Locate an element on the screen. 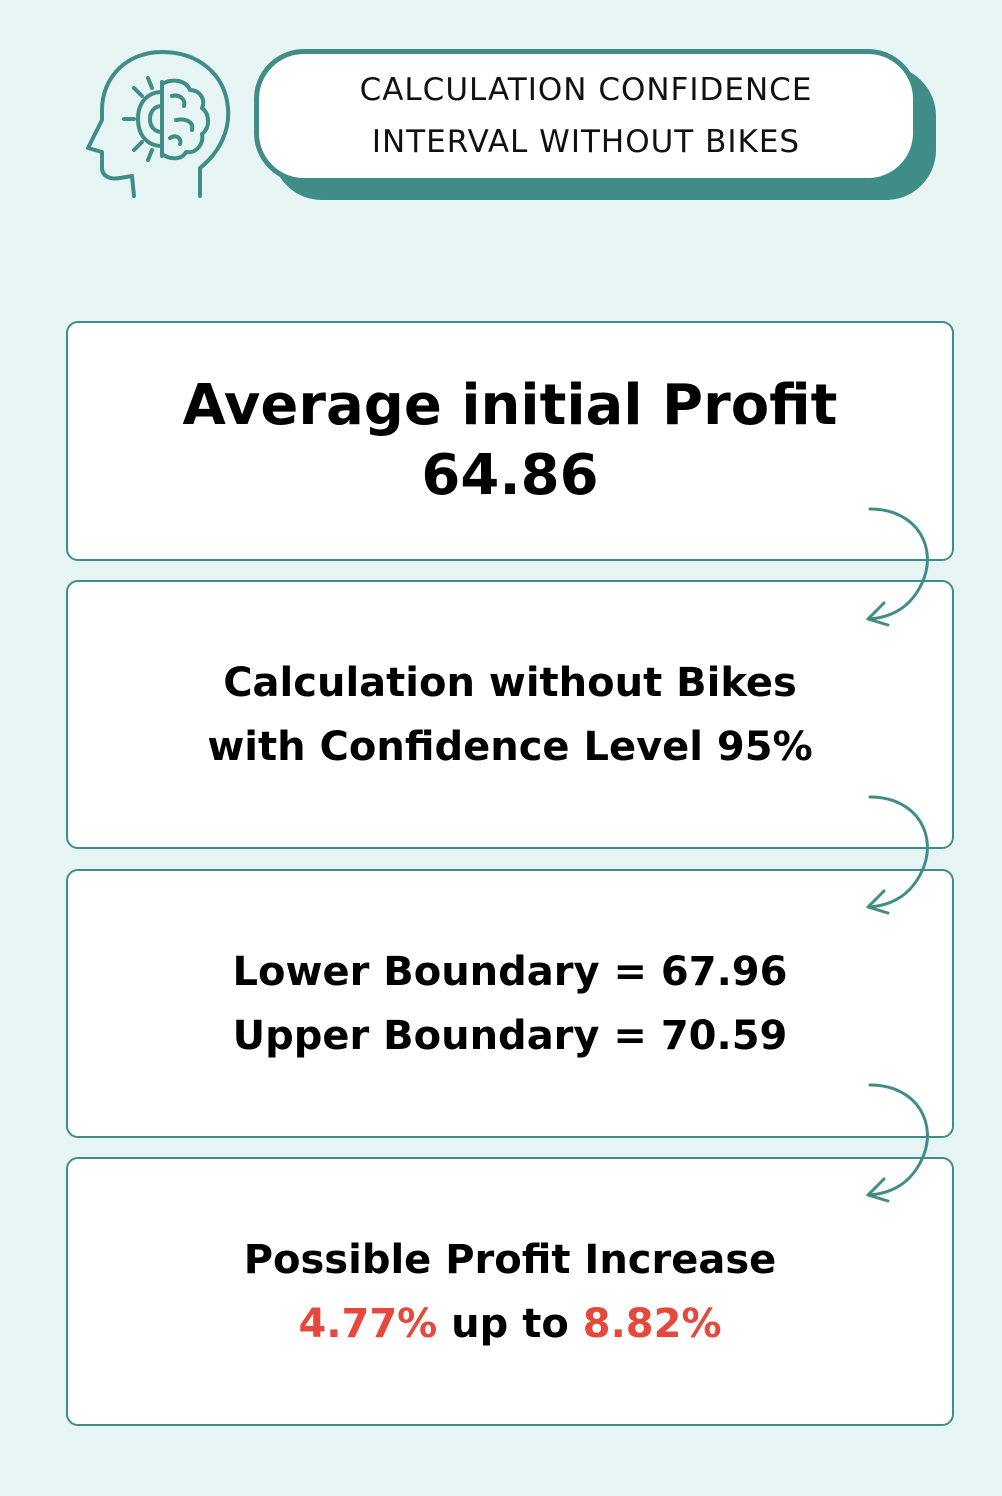  title-line-1: CALCULATION CONFIDENCE is located at coordinates (586, 90).